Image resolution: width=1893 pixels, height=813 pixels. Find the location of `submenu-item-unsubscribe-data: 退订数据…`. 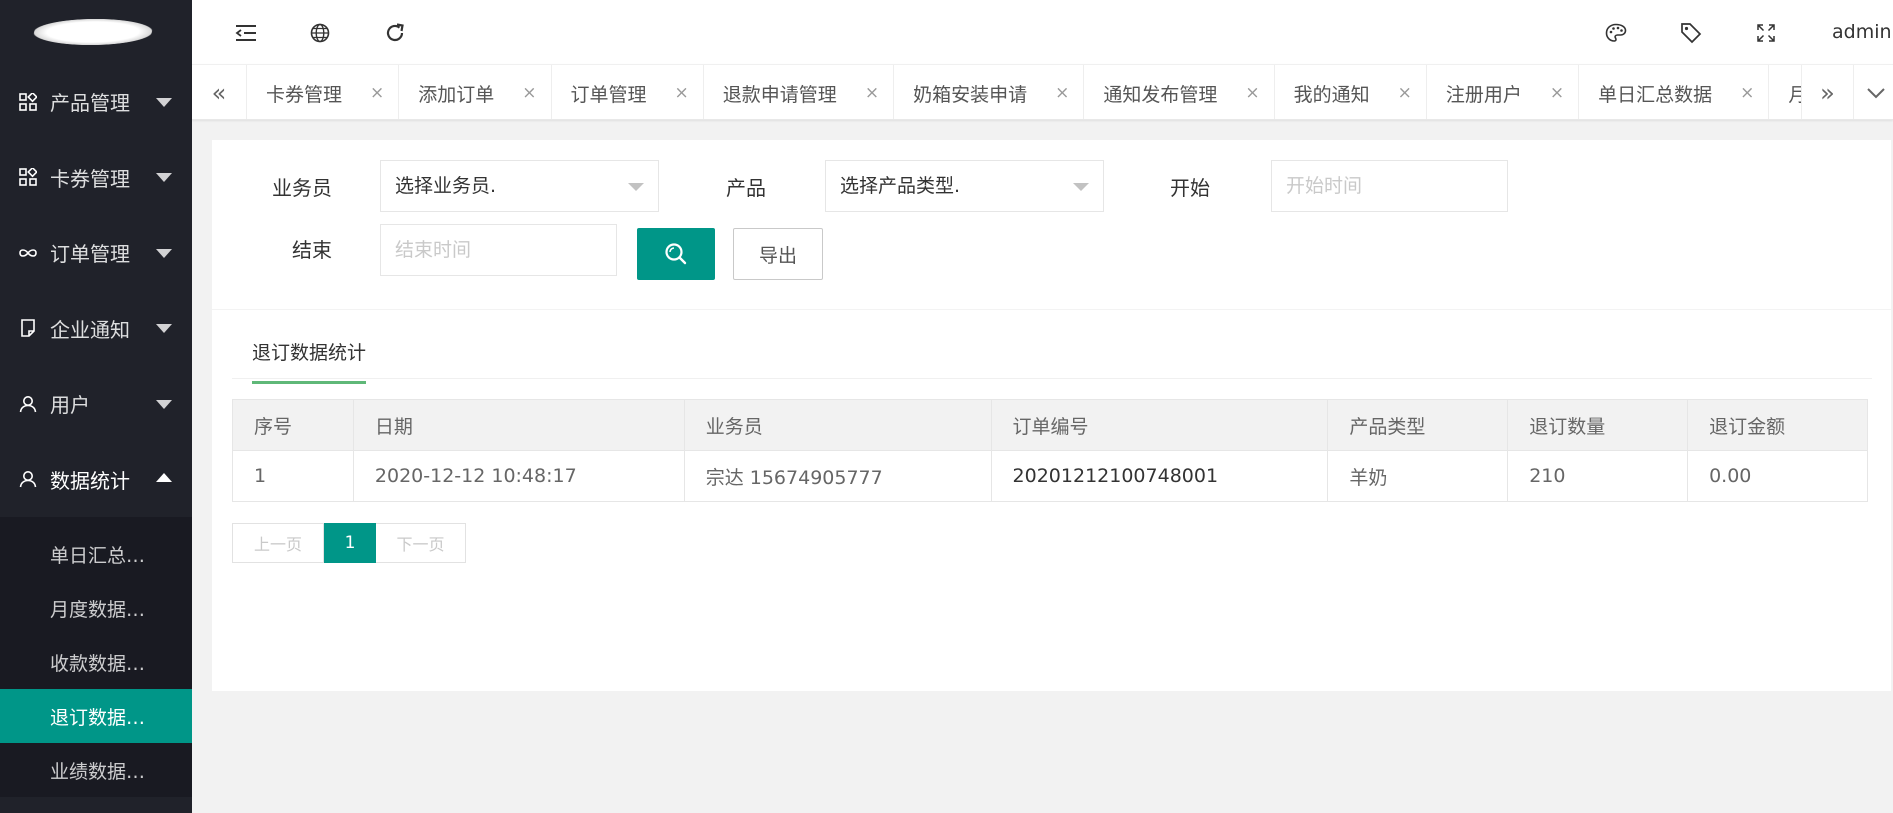

submenu-item-unsubscribe-data: 退订数据… is located at coordinates (96, 716).